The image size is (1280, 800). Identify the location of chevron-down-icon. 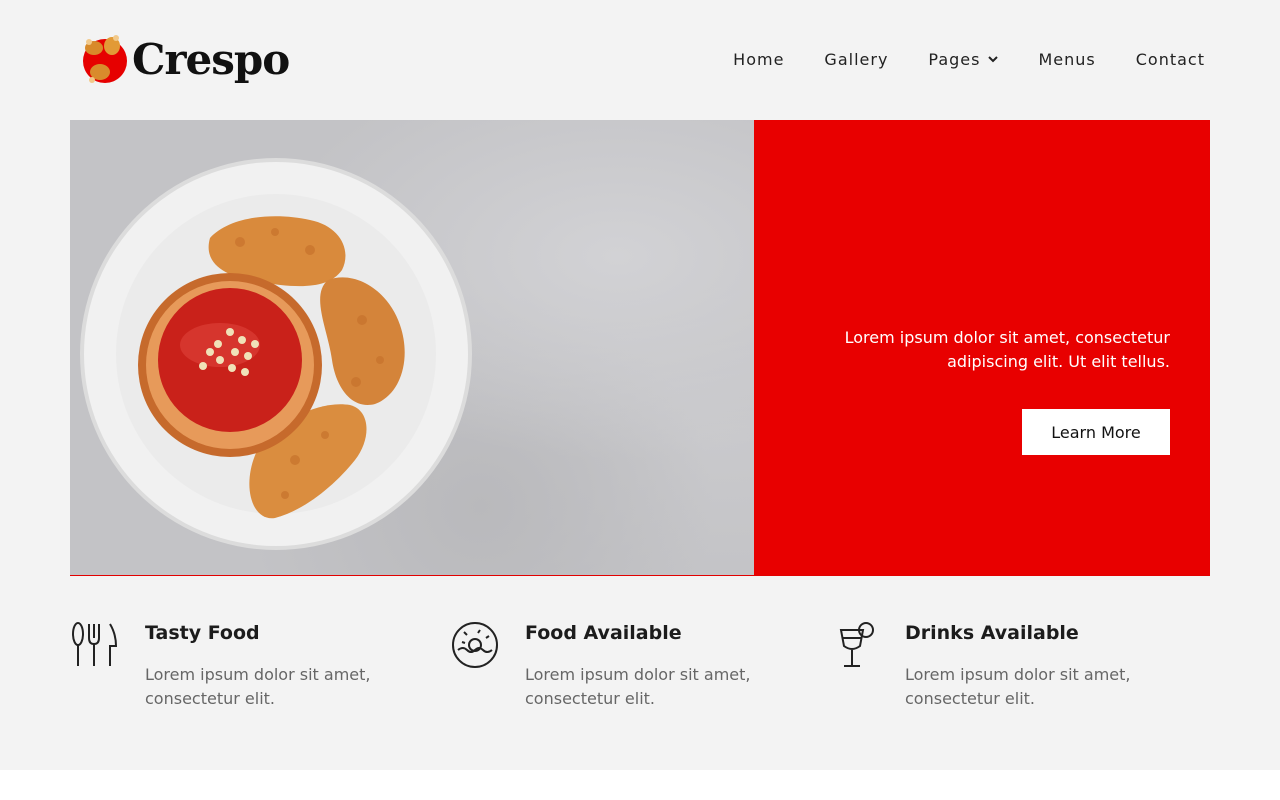
(993, 58).